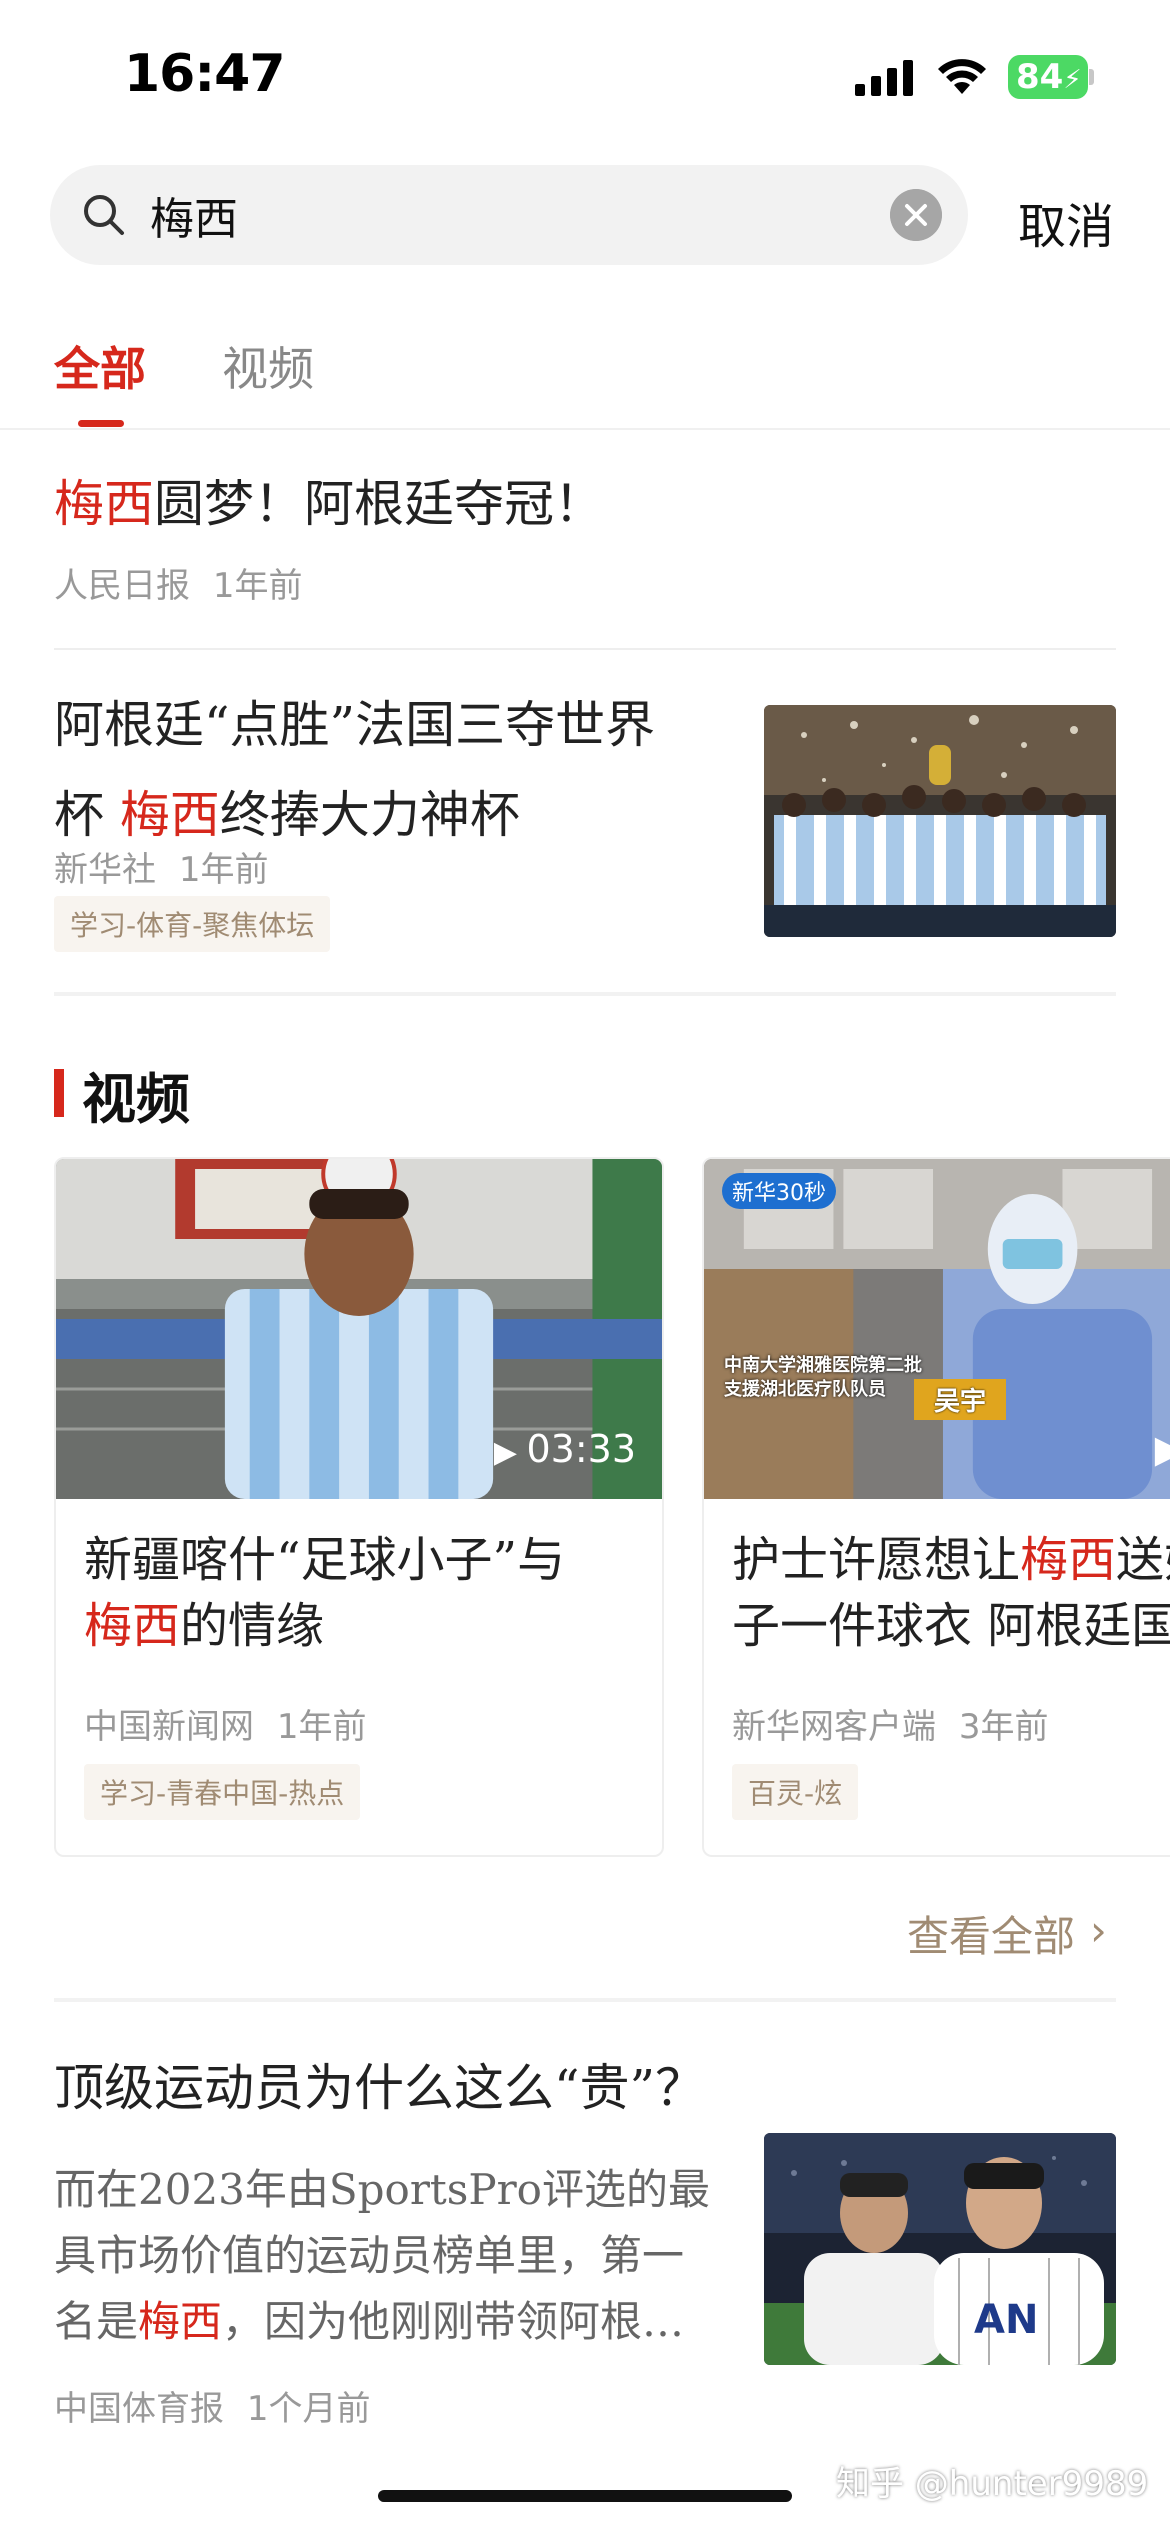 This screenshot has width=1170, height=2532. I want to click on article-title: 梅西圆梦！阿根廷夺冠！, so click(329, 504).